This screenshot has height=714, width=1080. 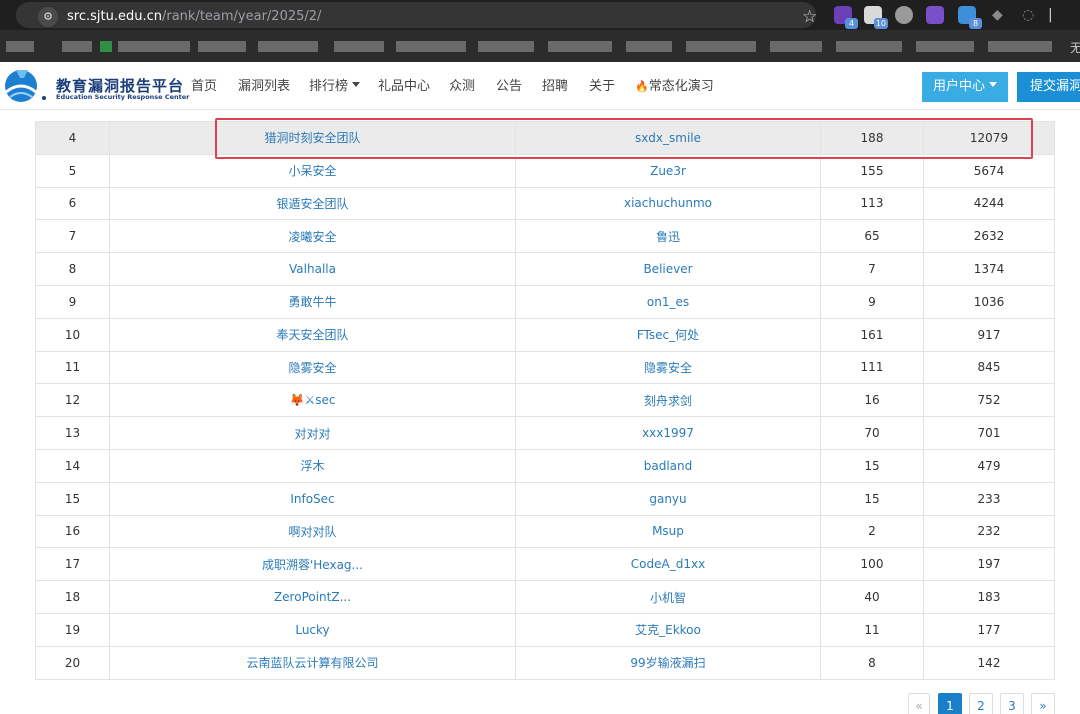 I want to click on team-name-link: 猎洞时刻安全团队, so click(x=312, y=138).